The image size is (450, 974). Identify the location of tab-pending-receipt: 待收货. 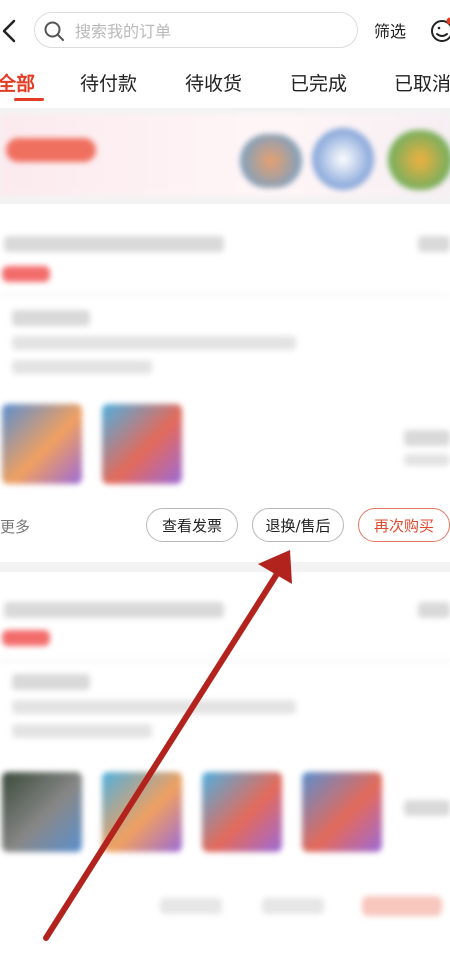
(213, 82).